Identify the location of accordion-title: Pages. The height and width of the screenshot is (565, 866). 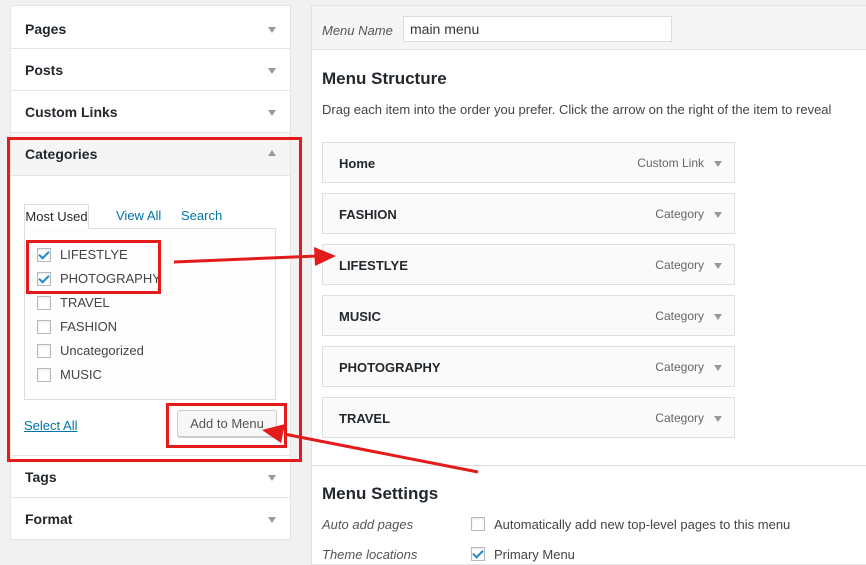
(46, 29).